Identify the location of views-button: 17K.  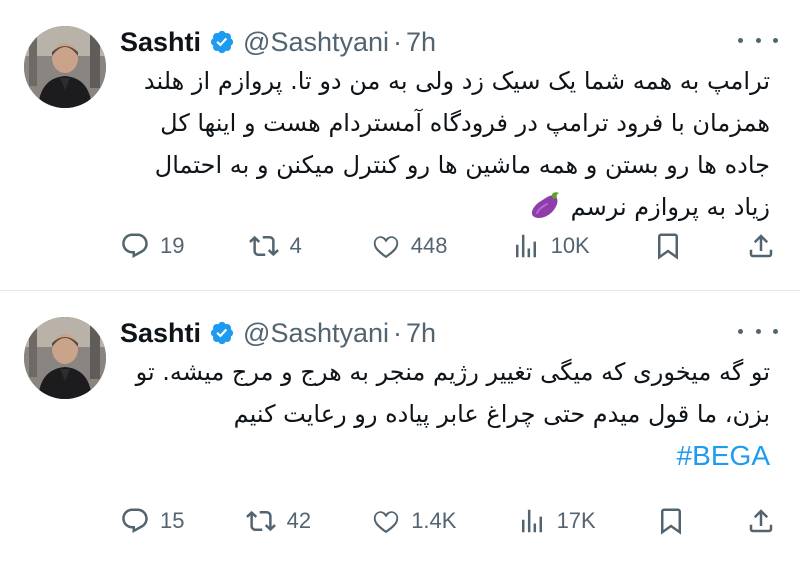
(556, 521).